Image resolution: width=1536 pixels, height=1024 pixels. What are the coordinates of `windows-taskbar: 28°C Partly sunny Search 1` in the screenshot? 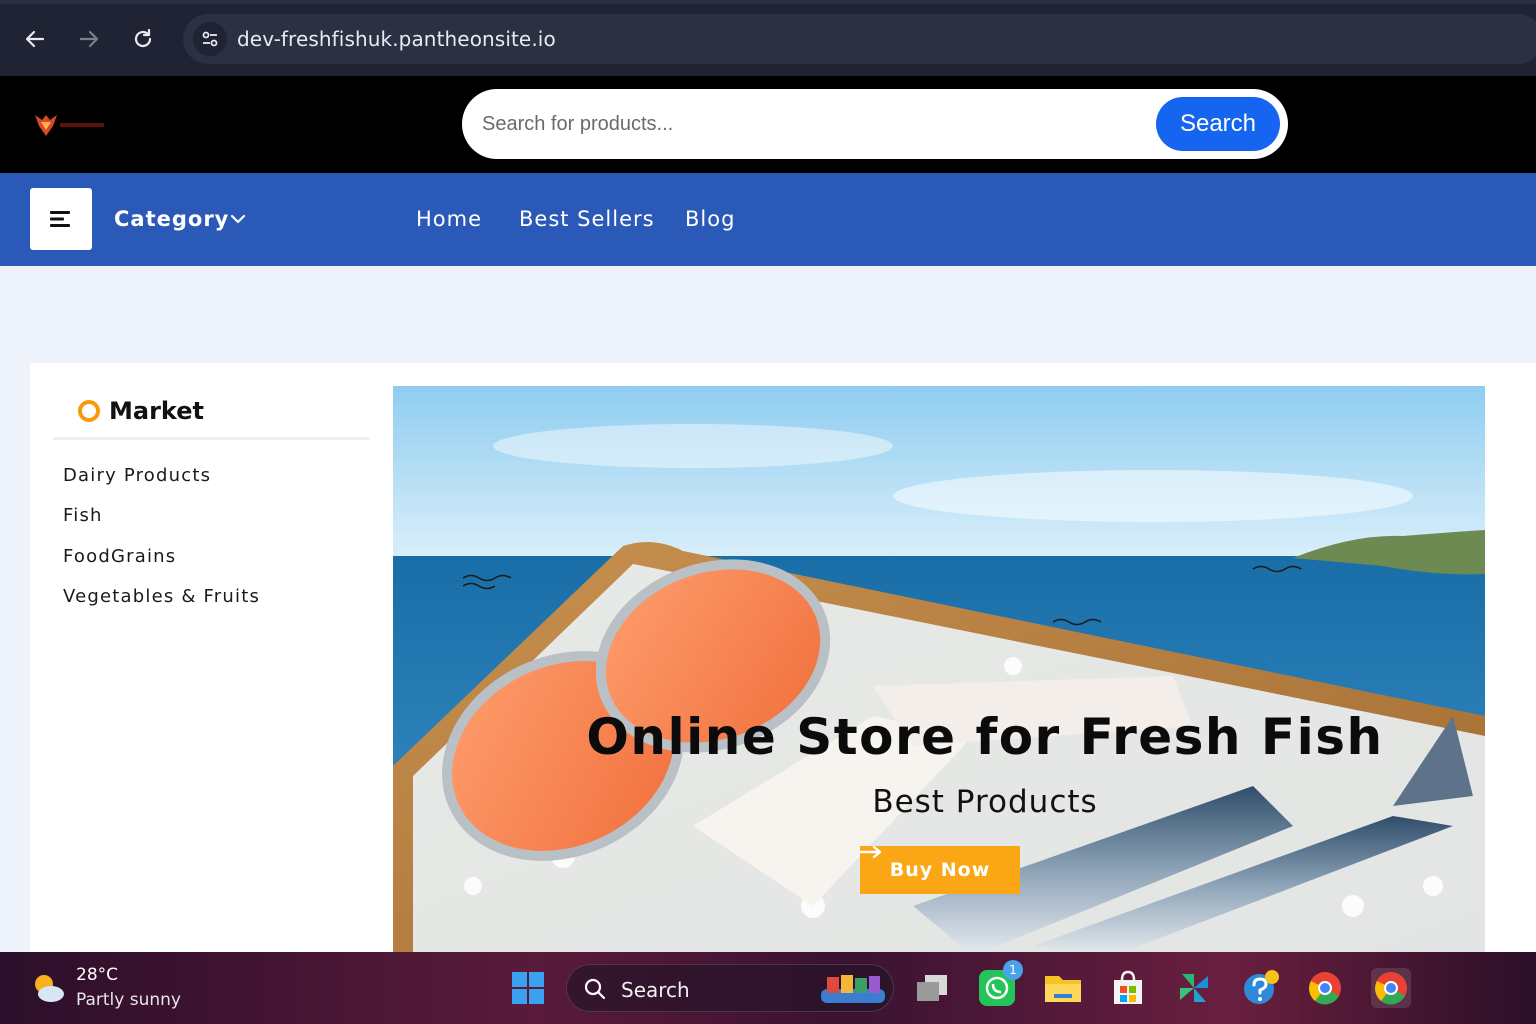 It's located at (768, 988).